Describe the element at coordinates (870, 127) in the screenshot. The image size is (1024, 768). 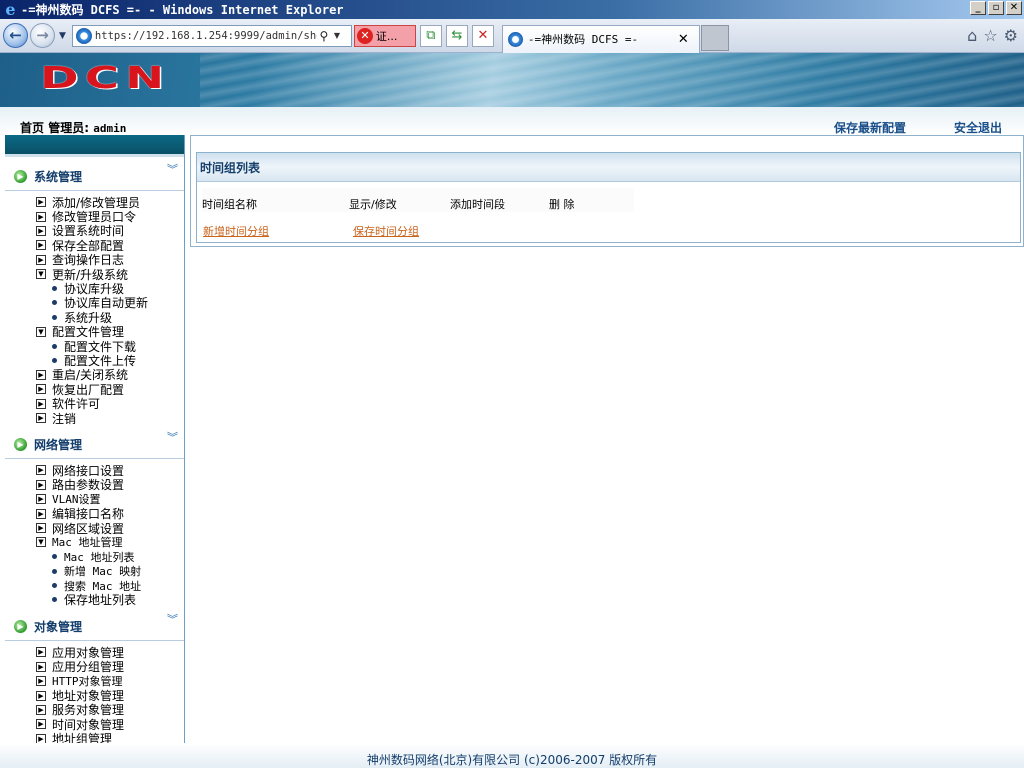
I see `save-config-link: 保存最新配置` at that location.